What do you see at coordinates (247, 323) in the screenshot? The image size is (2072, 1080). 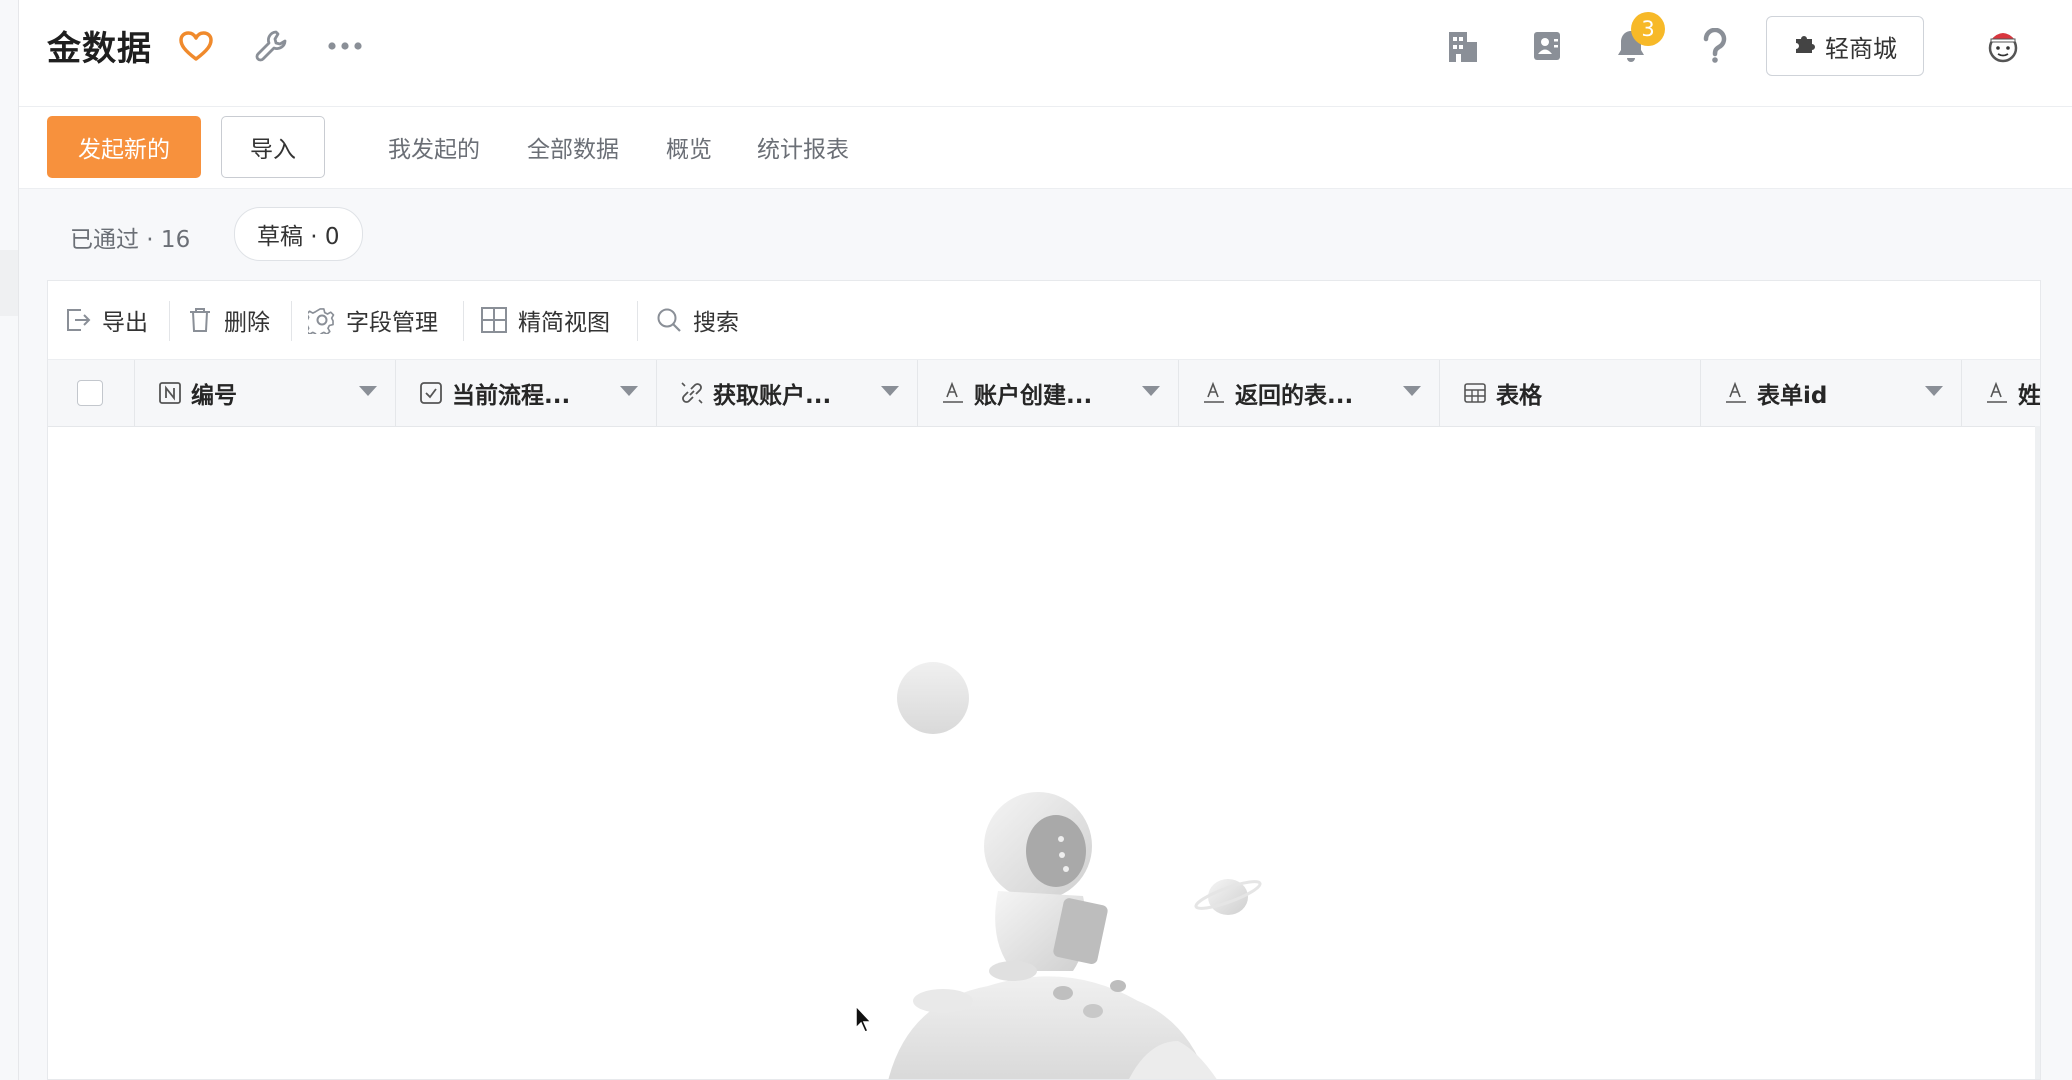 I see `delete-label: 删除` at bounding box center [247, 323].